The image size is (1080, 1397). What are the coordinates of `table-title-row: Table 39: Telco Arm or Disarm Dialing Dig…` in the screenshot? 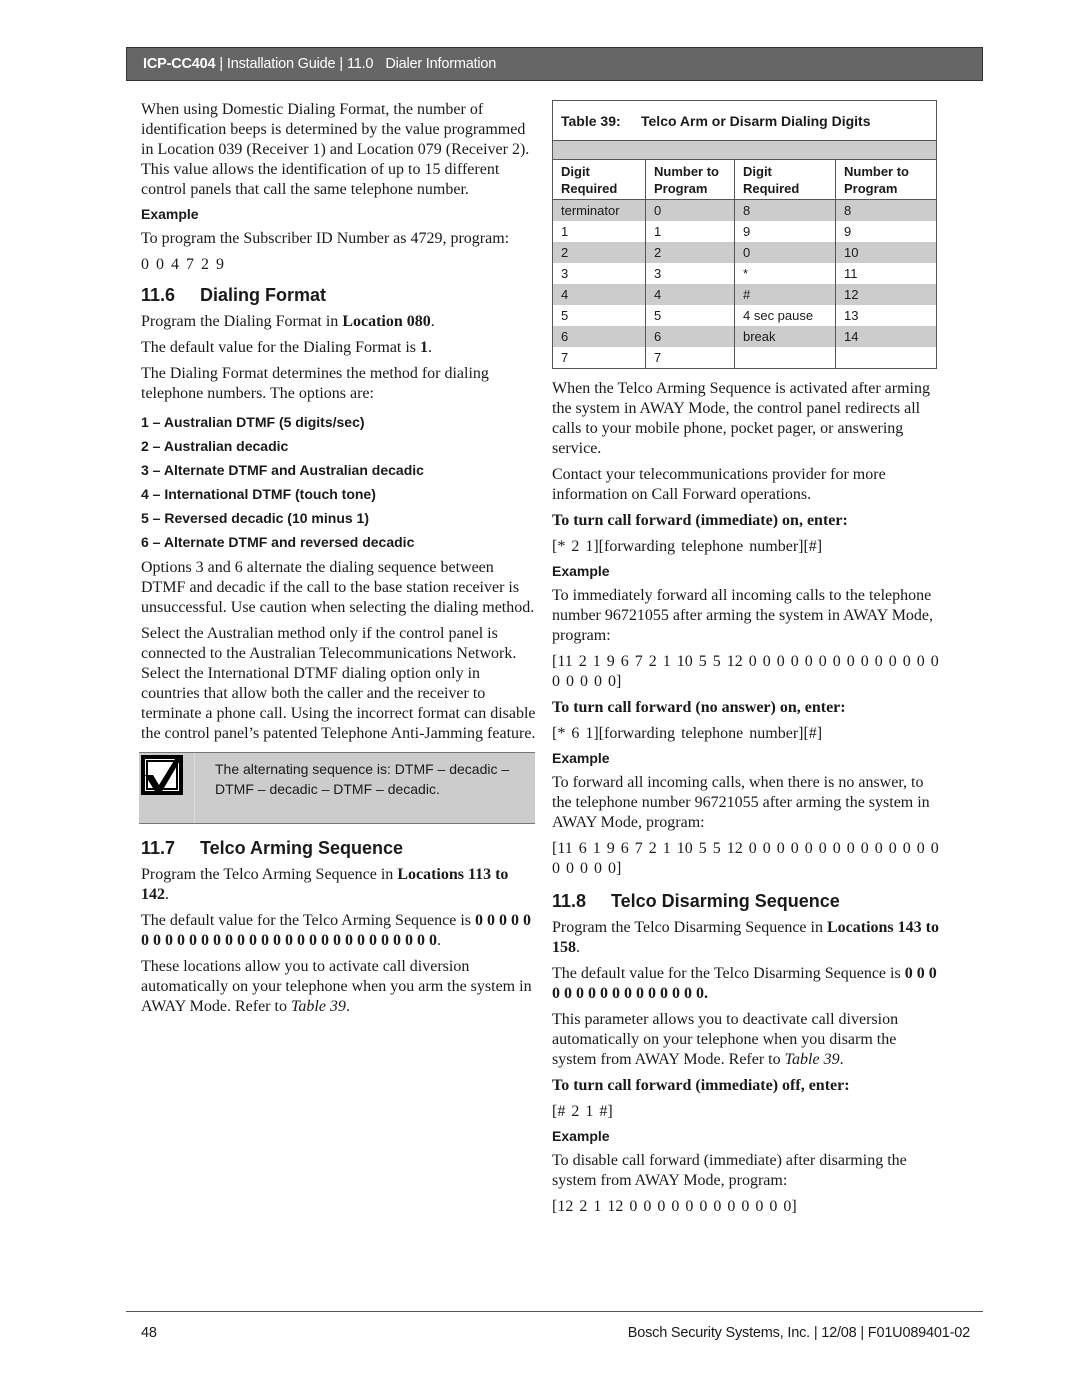 It's located at (744, 120).